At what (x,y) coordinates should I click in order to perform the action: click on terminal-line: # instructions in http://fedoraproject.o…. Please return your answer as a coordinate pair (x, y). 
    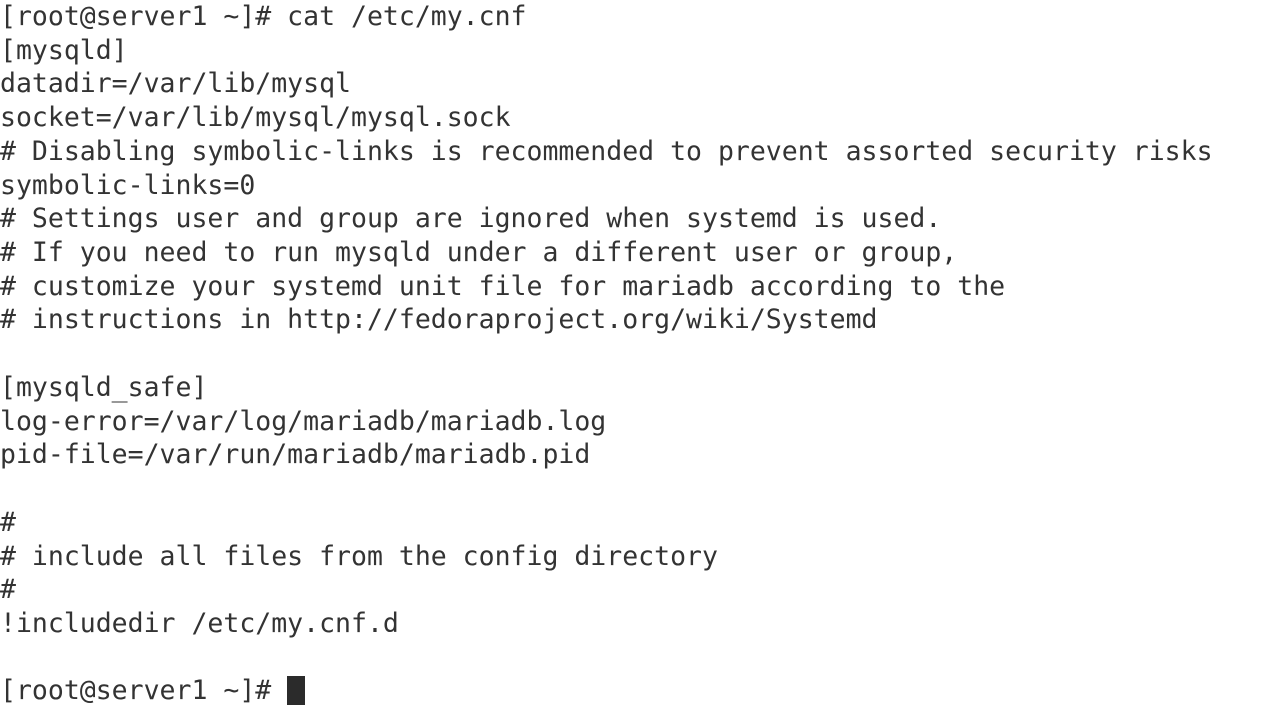
    Looking at the image, I should click on (640, 320).